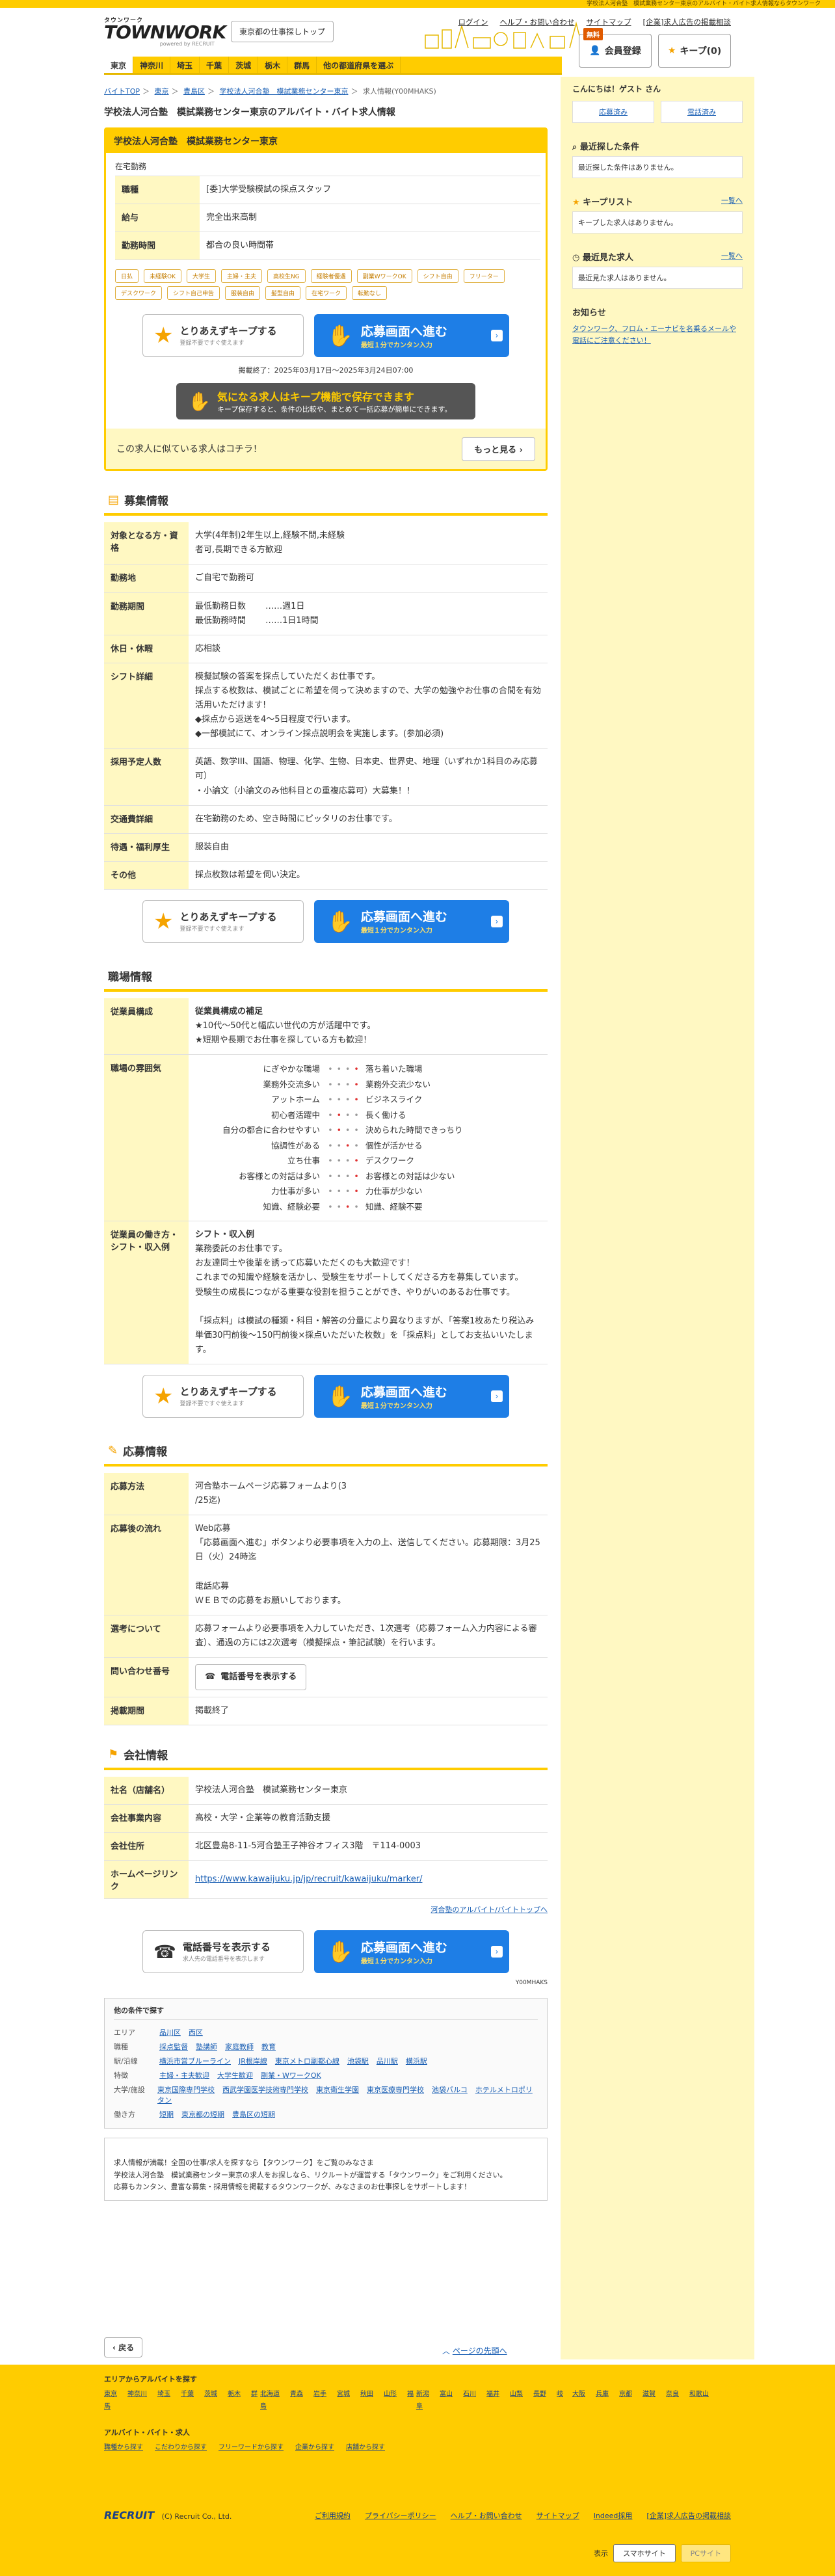  Describe the element at coordinates (469, 2394) in the screenshot. I see `footer-area-link: 石川` at that location.